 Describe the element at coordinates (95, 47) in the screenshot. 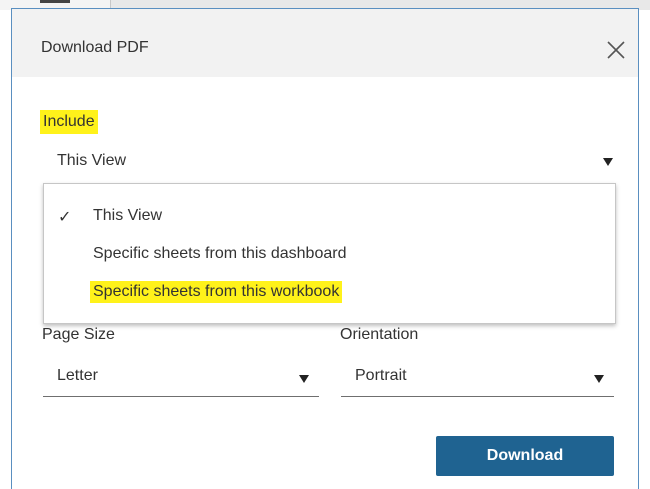

I see `dialog-title: Download PDF` at that location.